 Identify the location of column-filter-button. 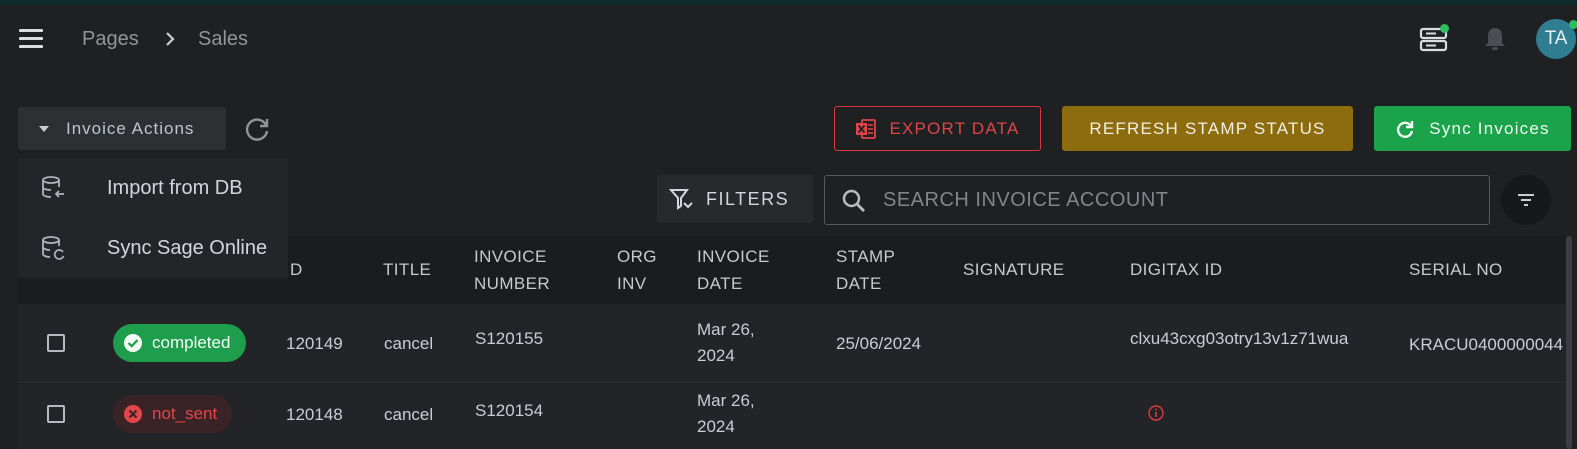
(1526, 200).